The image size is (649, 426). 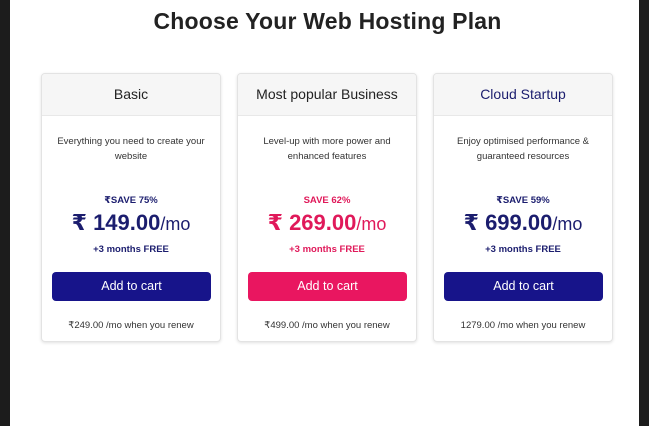 I want to click on plan-price: ₹ 269.00/mo, so click(x=327, y=223).